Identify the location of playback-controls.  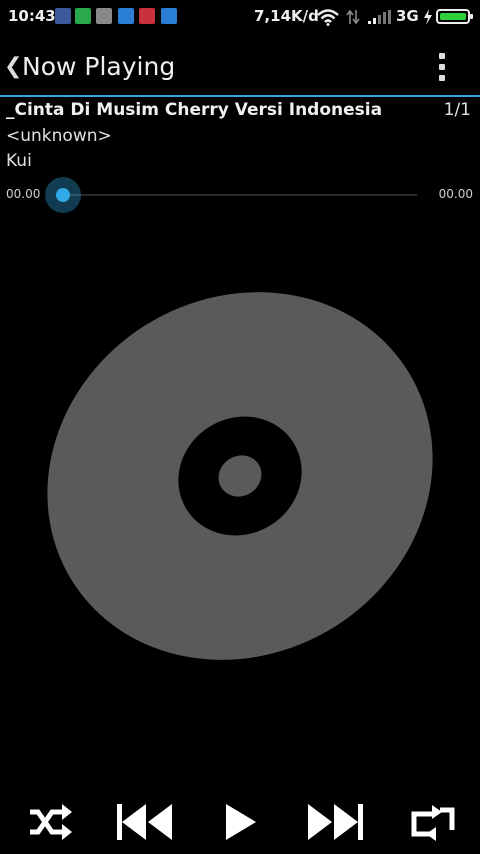
(240, 822).